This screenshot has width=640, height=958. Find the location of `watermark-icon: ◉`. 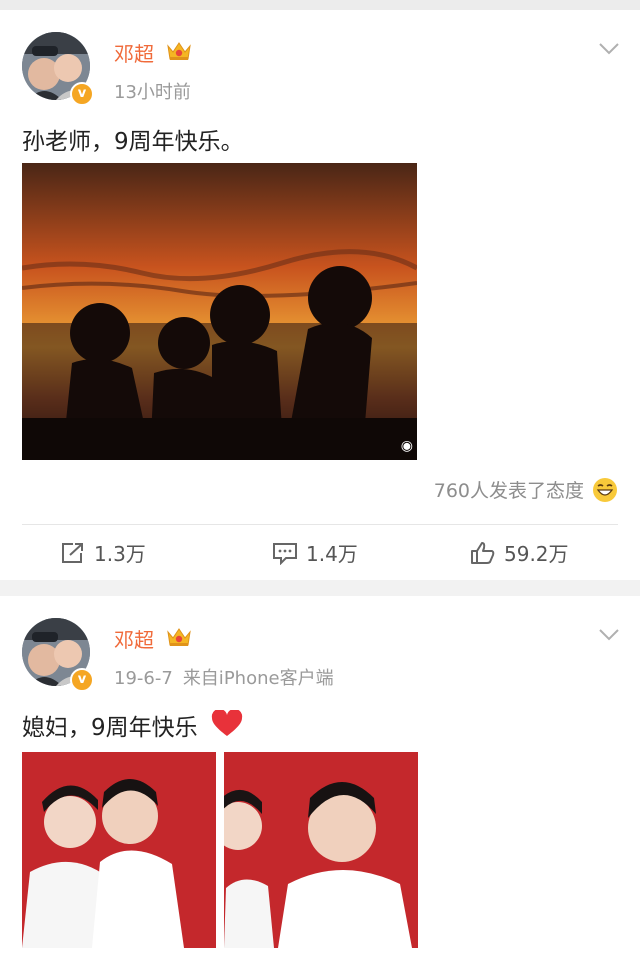

watermark-icon: ◉ is located at coordinates (406, 446).